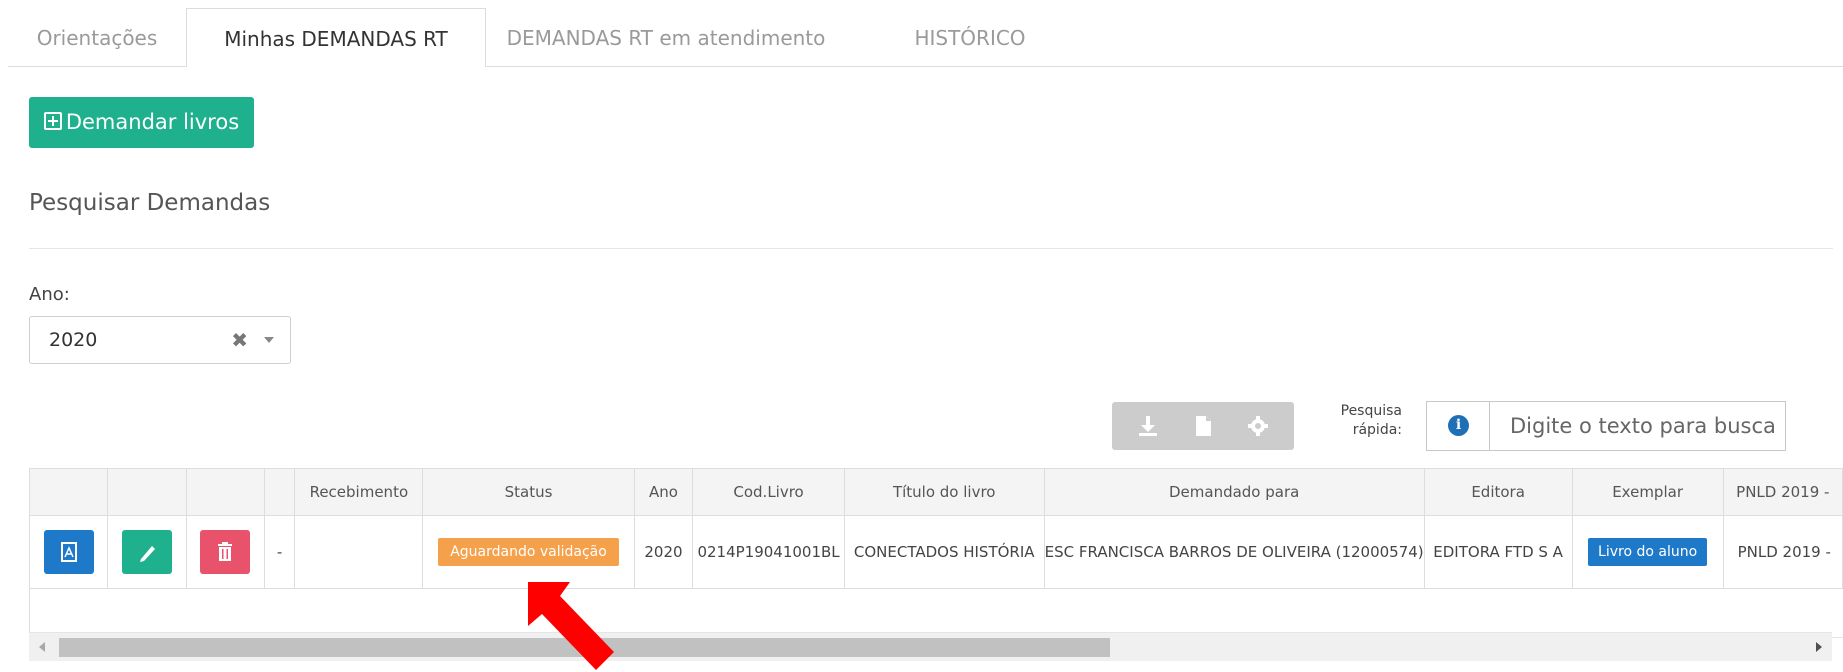 The width and height of the screenshot is (1843, 672). I want to click on cell-action-pdf, so click(69, 552).